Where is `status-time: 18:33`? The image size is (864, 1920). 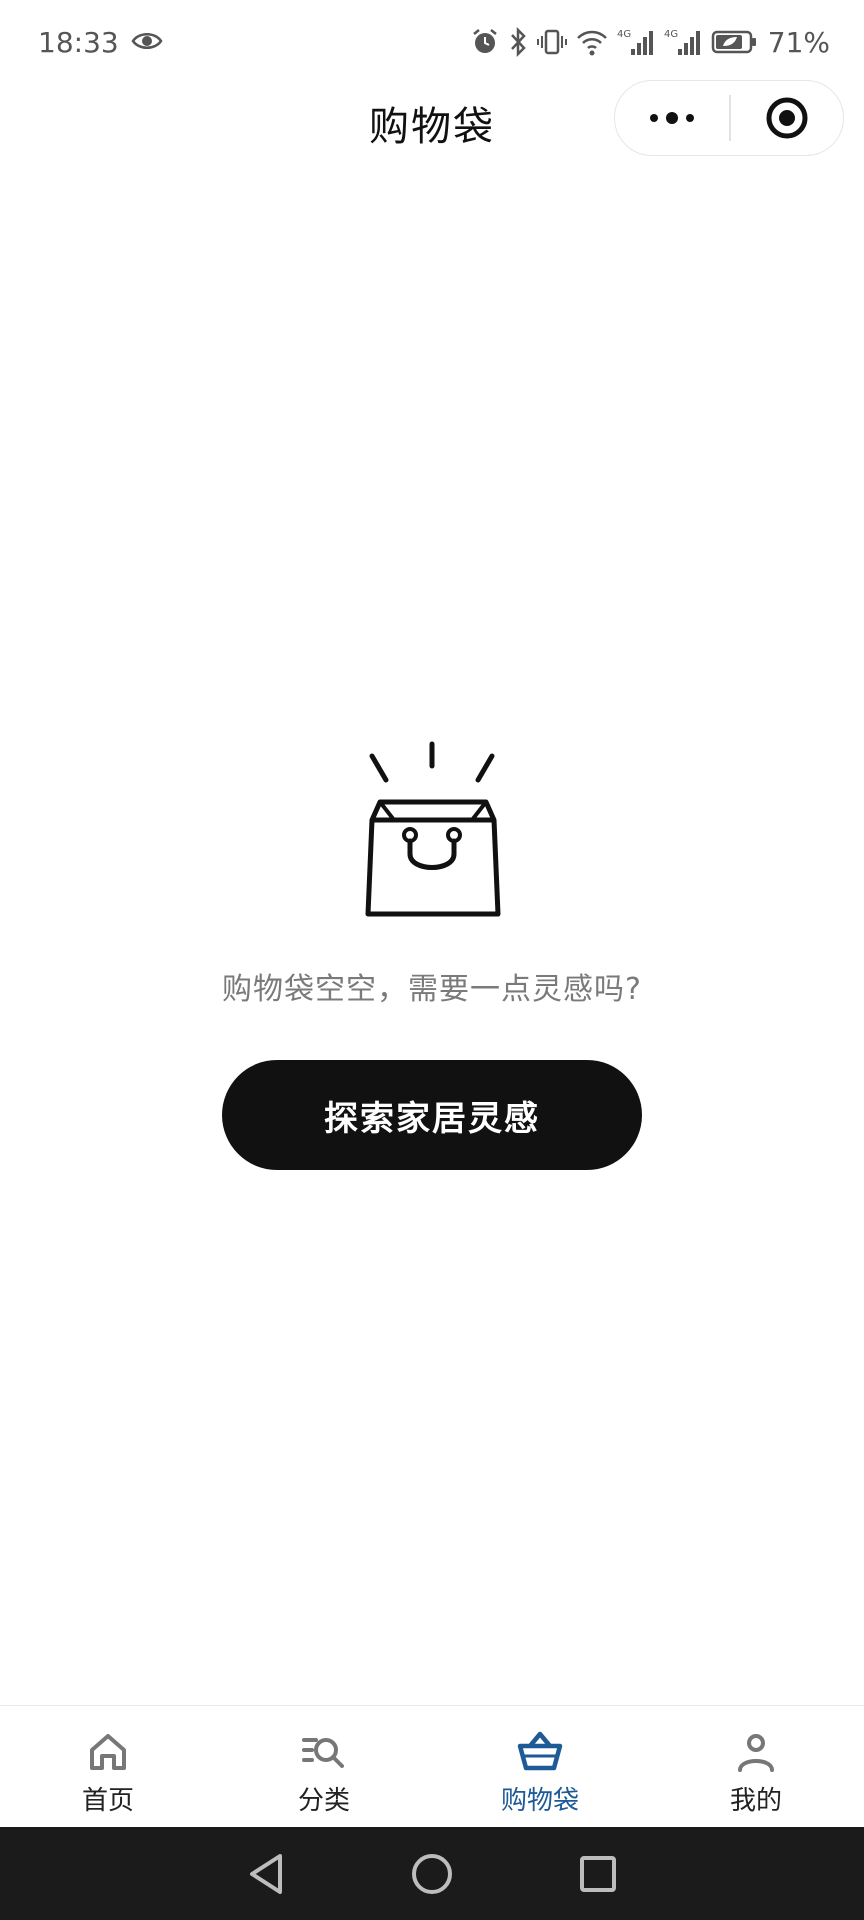 status-time: 18:33 is located at coordinates (78, 42).